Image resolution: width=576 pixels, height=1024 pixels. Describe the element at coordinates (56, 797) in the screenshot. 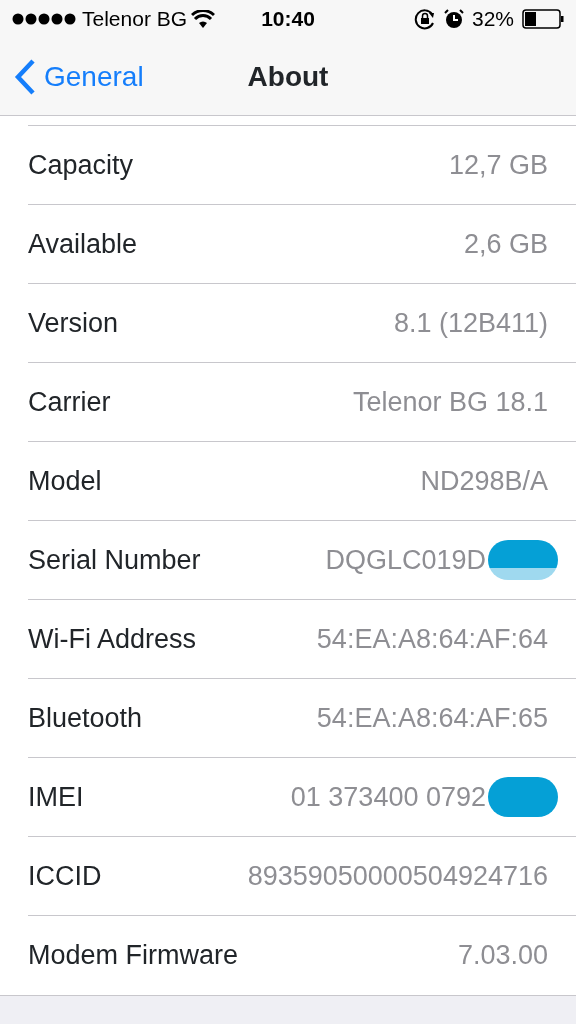

I see `setting-label: IMEI` at that location.